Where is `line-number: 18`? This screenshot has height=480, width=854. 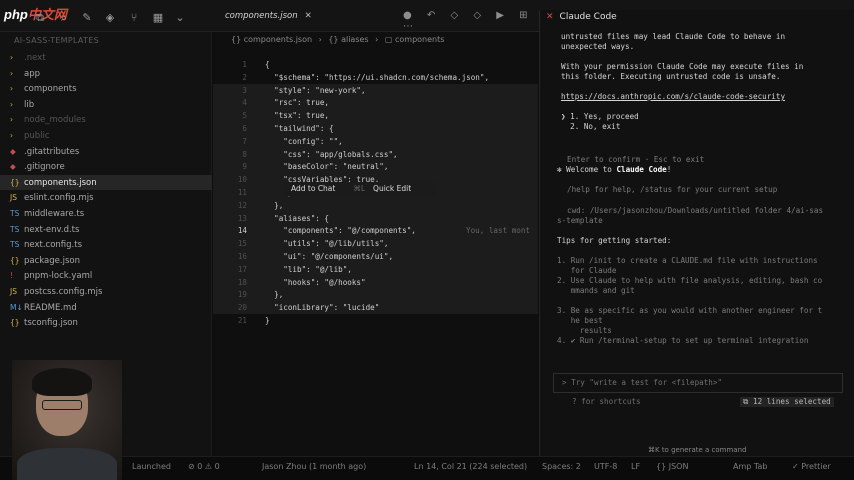 line-number: 18 is located at coordinates (242, 282).